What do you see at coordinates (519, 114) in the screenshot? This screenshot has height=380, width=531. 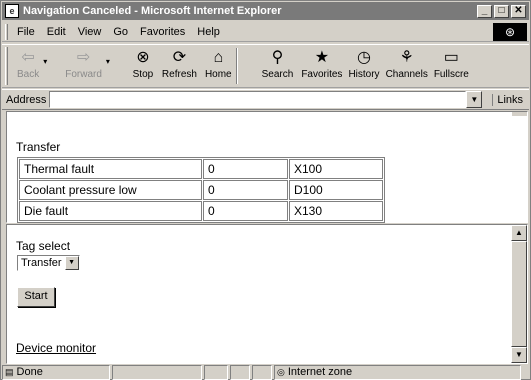 I see `top-frame-scrollbar-stub` at bounding box center [519, 114].